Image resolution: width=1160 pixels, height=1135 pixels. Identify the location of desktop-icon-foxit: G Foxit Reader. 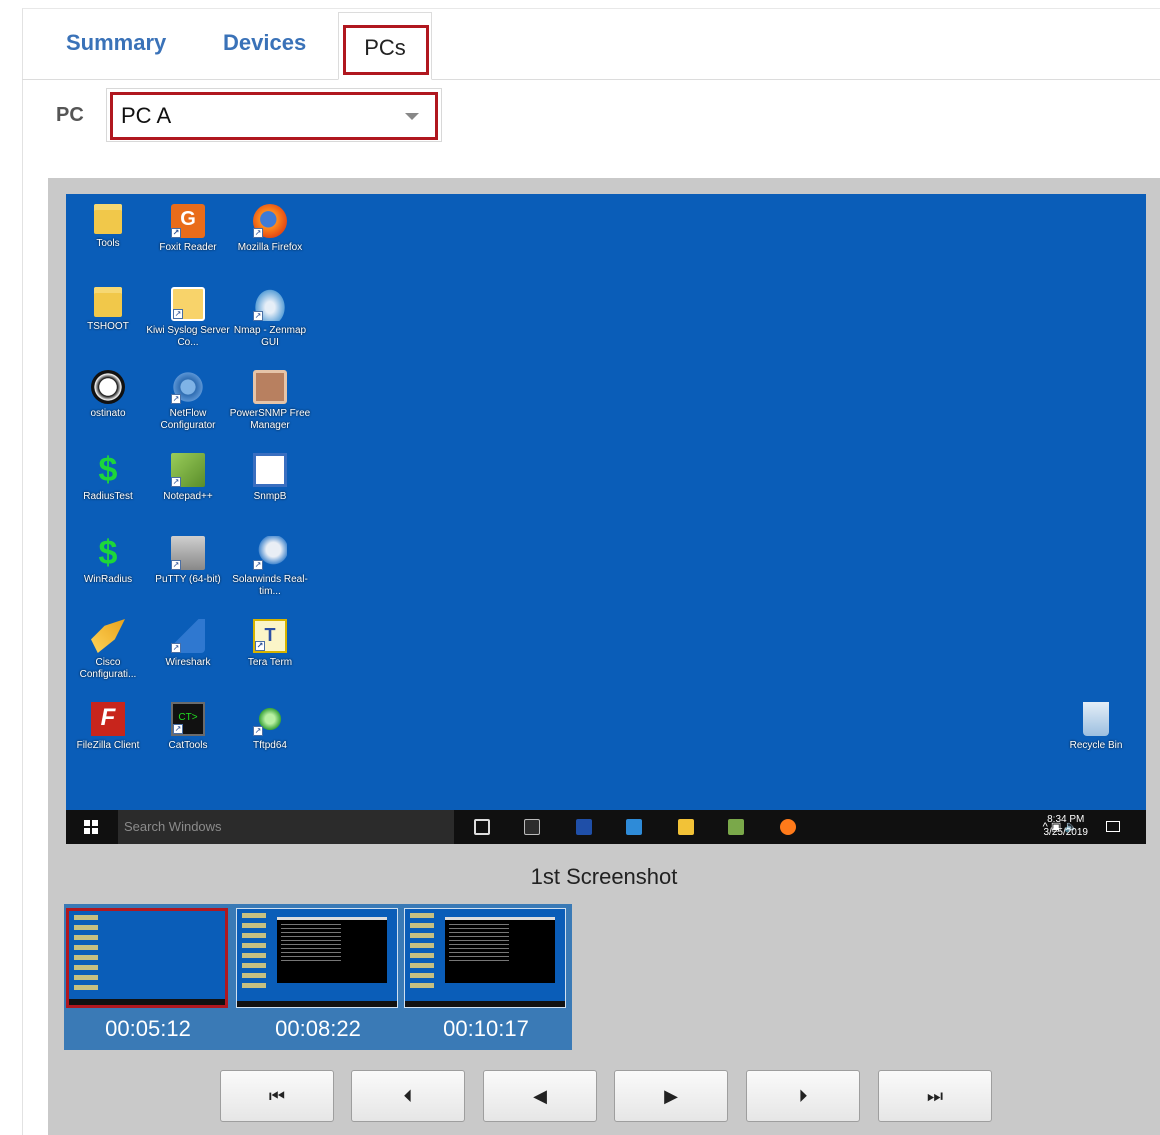
(188, 229).